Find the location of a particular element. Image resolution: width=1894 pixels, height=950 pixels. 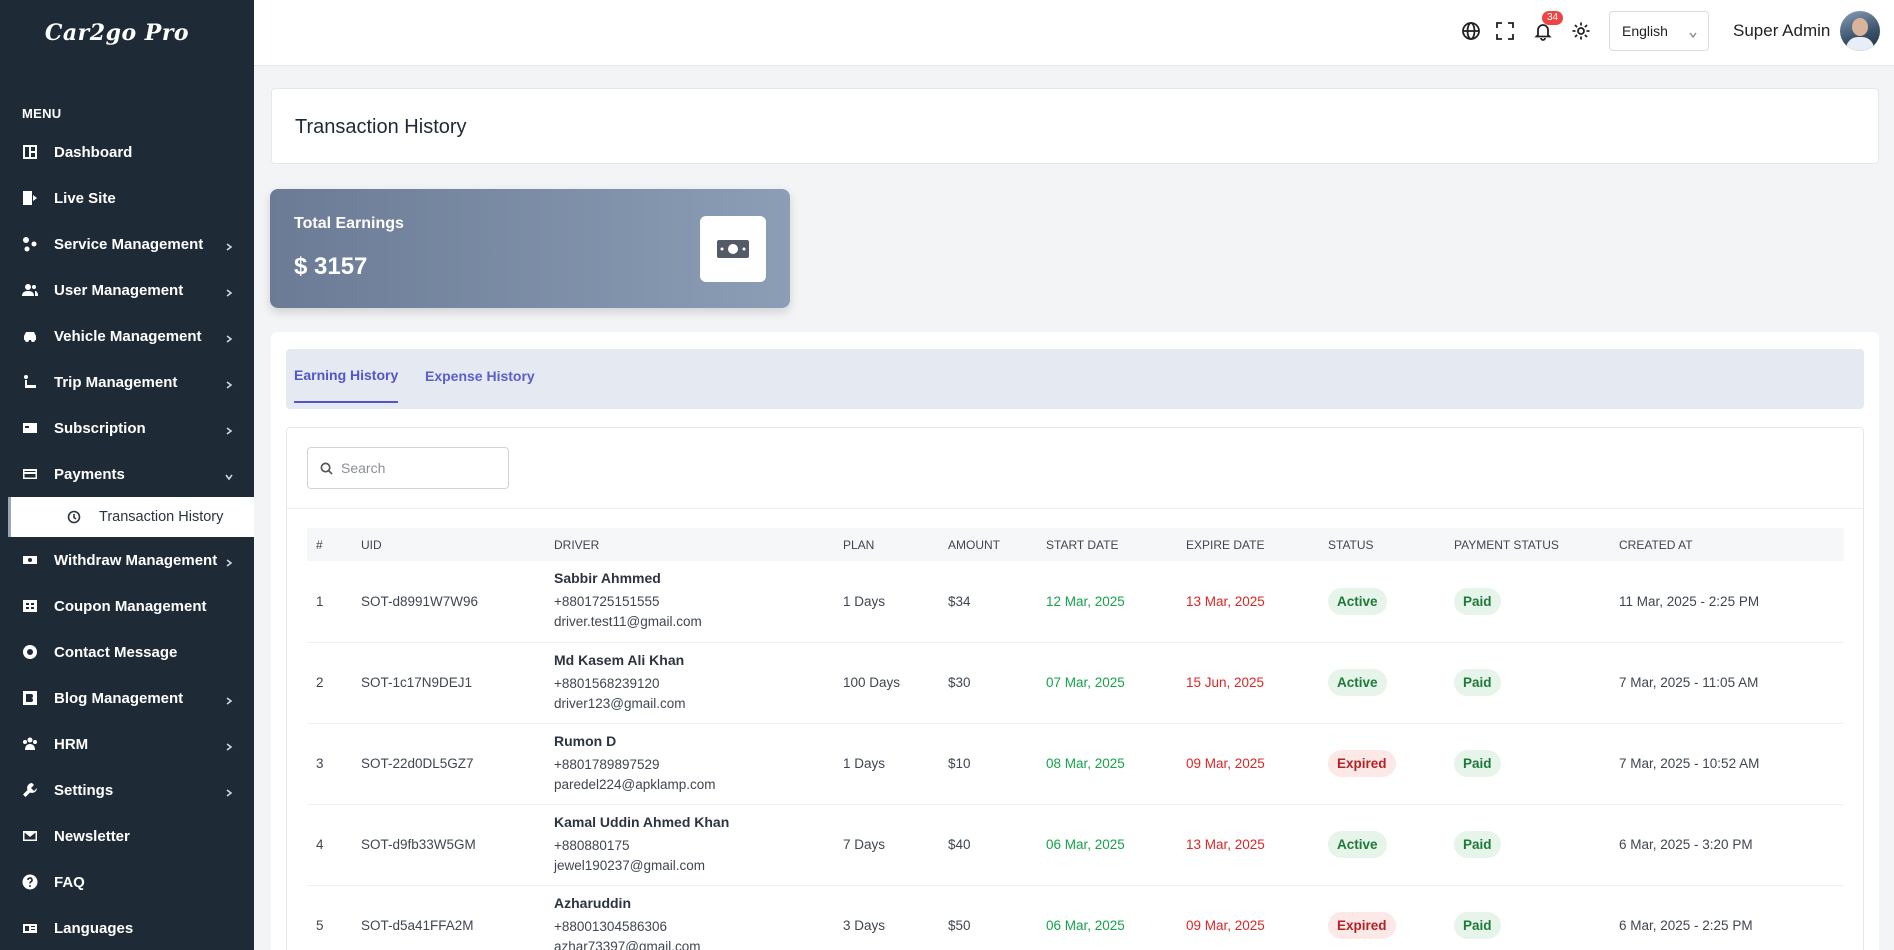

total-earnings-card: Total Earnings $ 3157 is located at coordinates (530, 248).